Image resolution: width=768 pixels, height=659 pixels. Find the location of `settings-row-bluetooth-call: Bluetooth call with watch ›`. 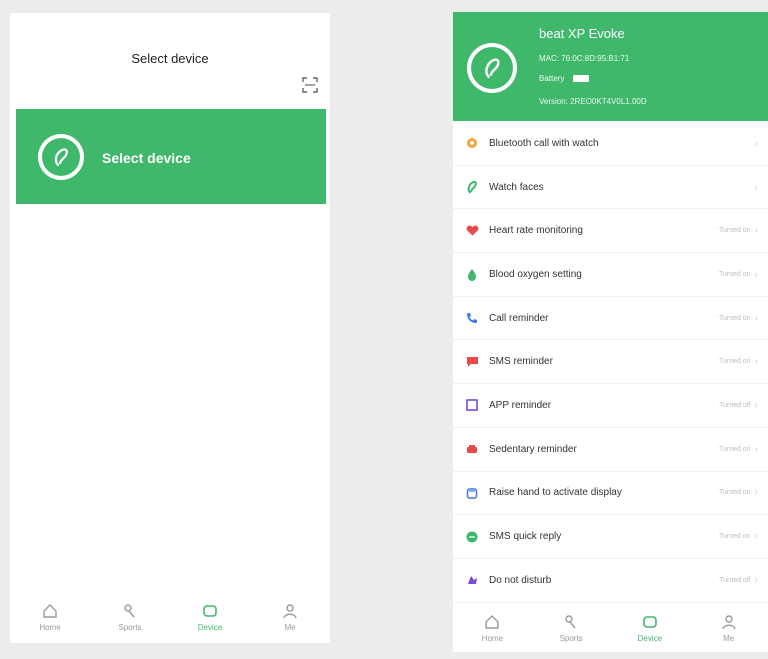

settings-row-bluetooth-call: Bluetooth call with watch › is located at coordinates (610, 144).